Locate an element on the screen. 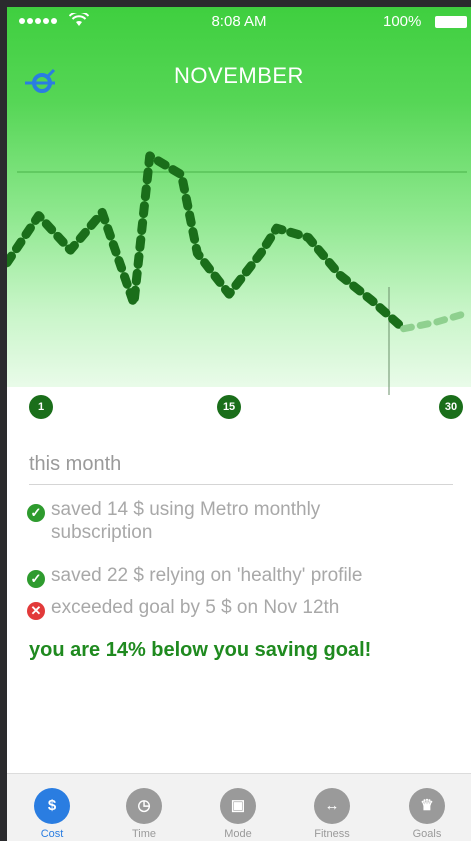  tab-label: Time is located at coordinates (144, 834).